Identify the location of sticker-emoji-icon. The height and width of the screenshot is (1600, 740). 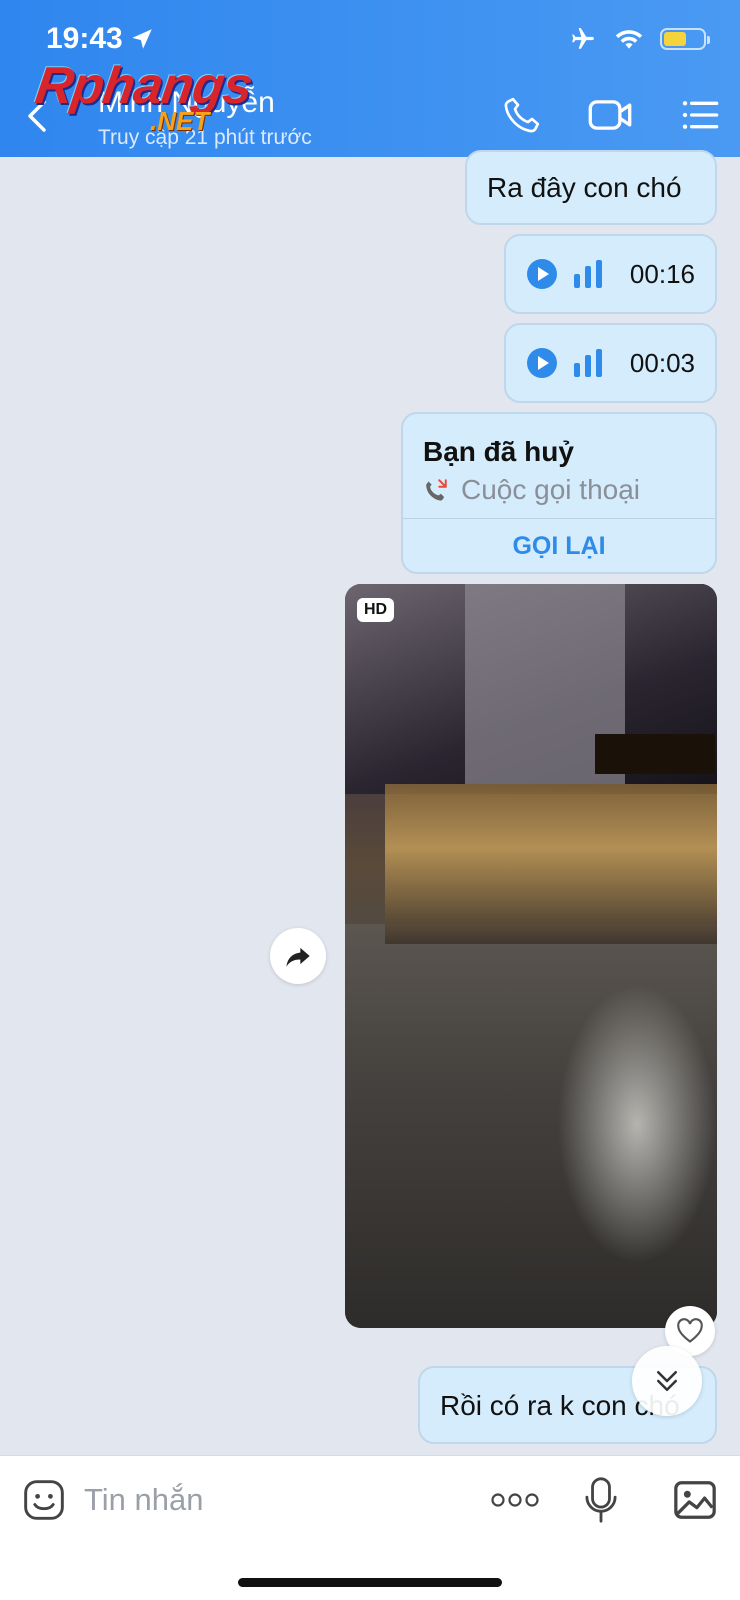
(44, 1500).